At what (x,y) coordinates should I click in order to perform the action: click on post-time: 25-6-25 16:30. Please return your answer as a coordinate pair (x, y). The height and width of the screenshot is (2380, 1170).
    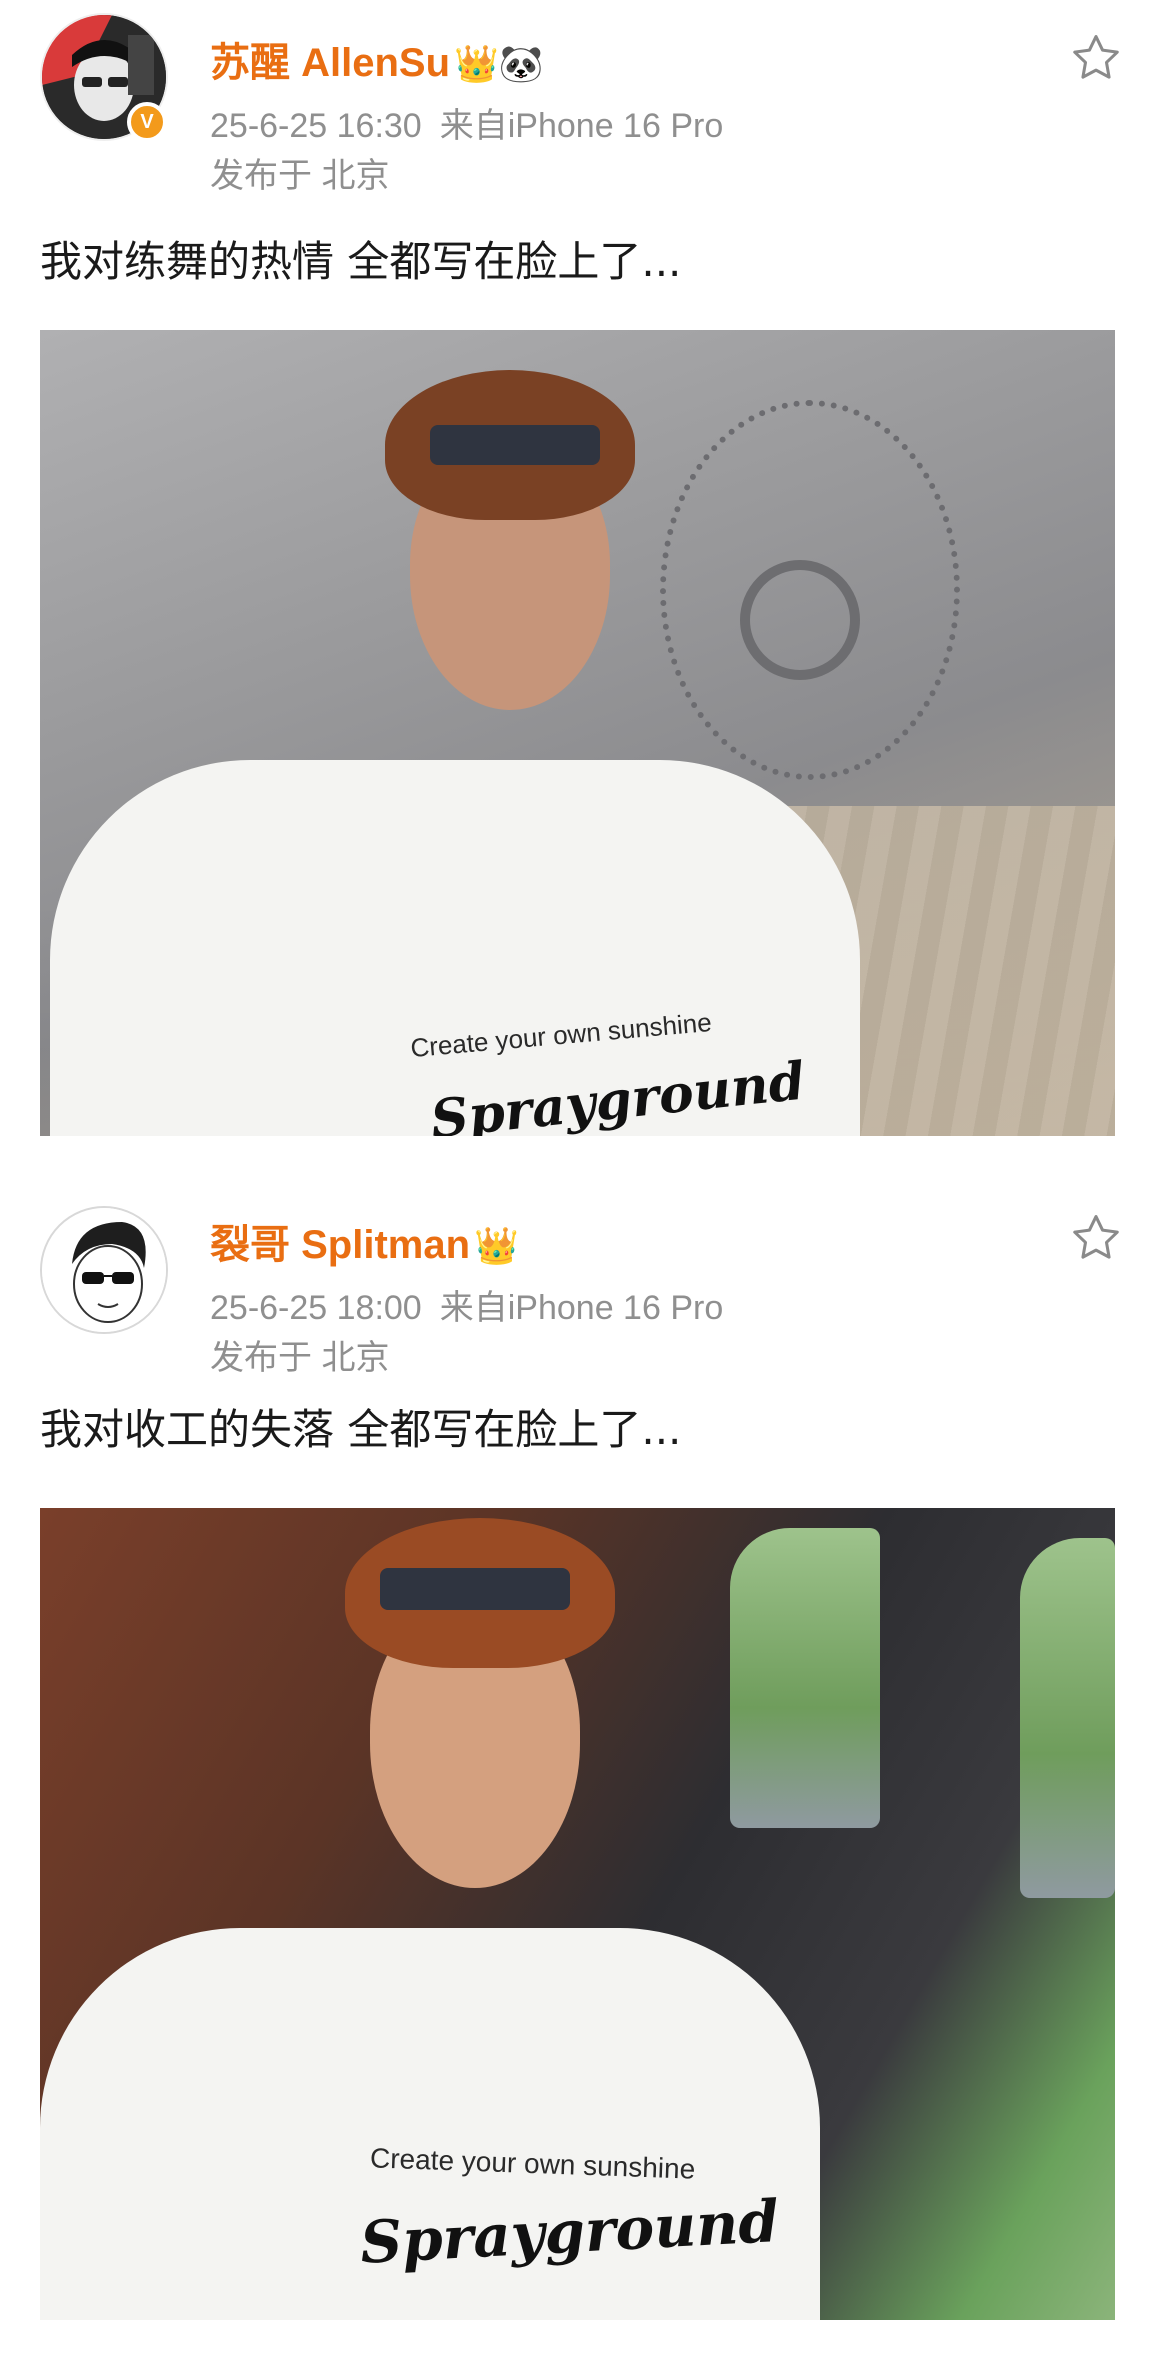
    Looking at the image, I should click on (316, 126).